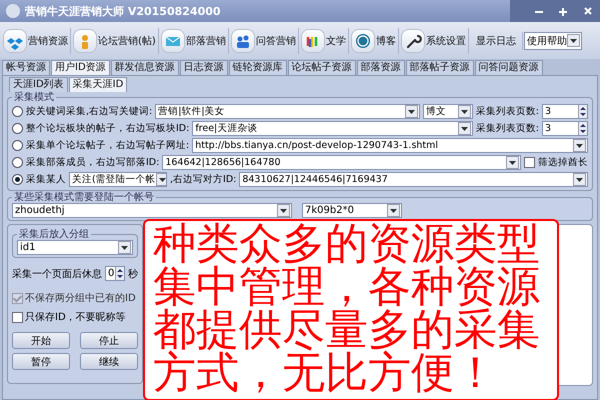 The image size is (600, 400). I want to click on mode-dropdown: 关注(需登陆一个帐, so click(118, 179).